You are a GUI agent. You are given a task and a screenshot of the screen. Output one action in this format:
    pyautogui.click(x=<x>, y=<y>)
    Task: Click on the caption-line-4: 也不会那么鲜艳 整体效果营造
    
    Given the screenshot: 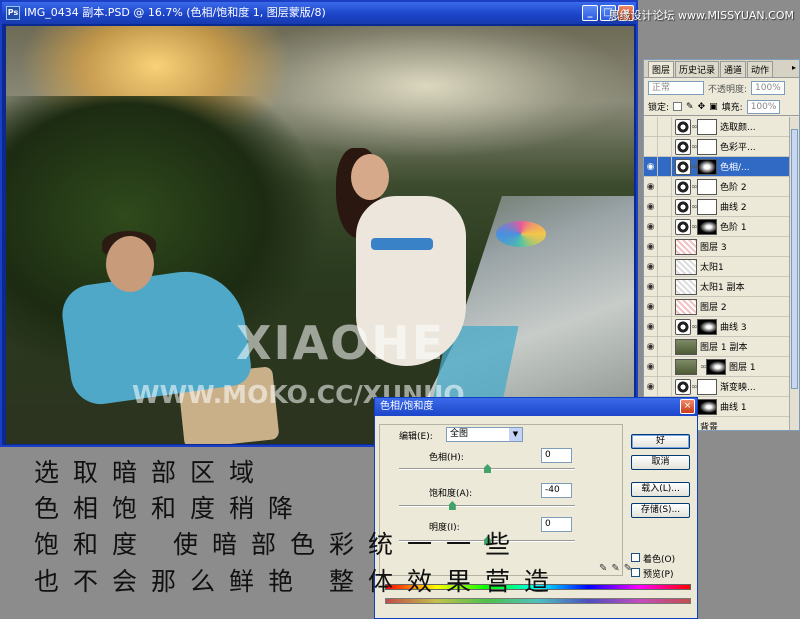 What is the action you would take?
    pyautogui.click(x=298, y=581)
    